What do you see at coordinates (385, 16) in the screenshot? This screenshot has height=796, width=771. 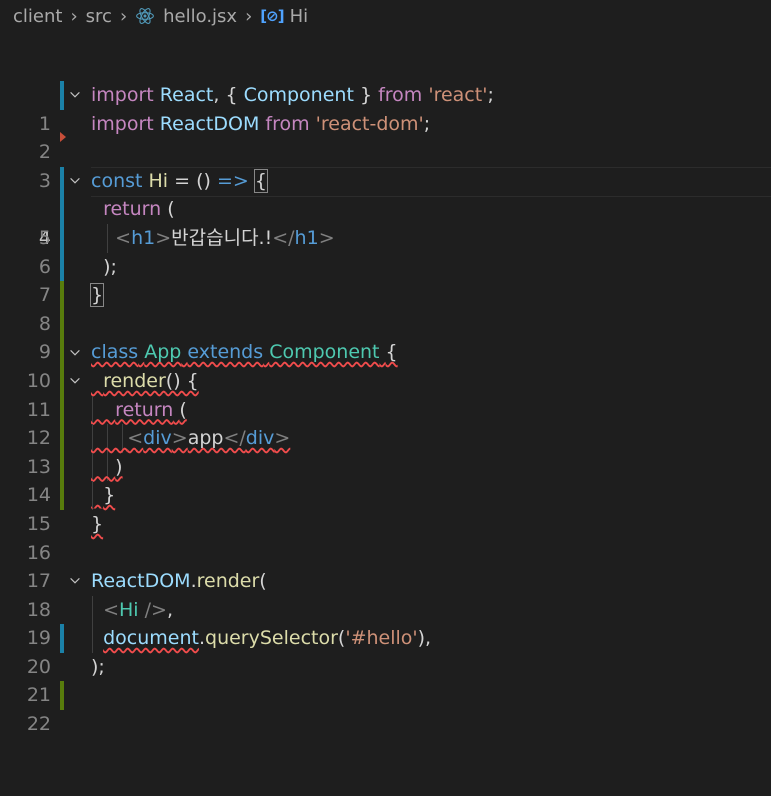 I see `breadcrumb: client › src › hello.jsx › [⊘] Hi` at bounding box center [385, 16].